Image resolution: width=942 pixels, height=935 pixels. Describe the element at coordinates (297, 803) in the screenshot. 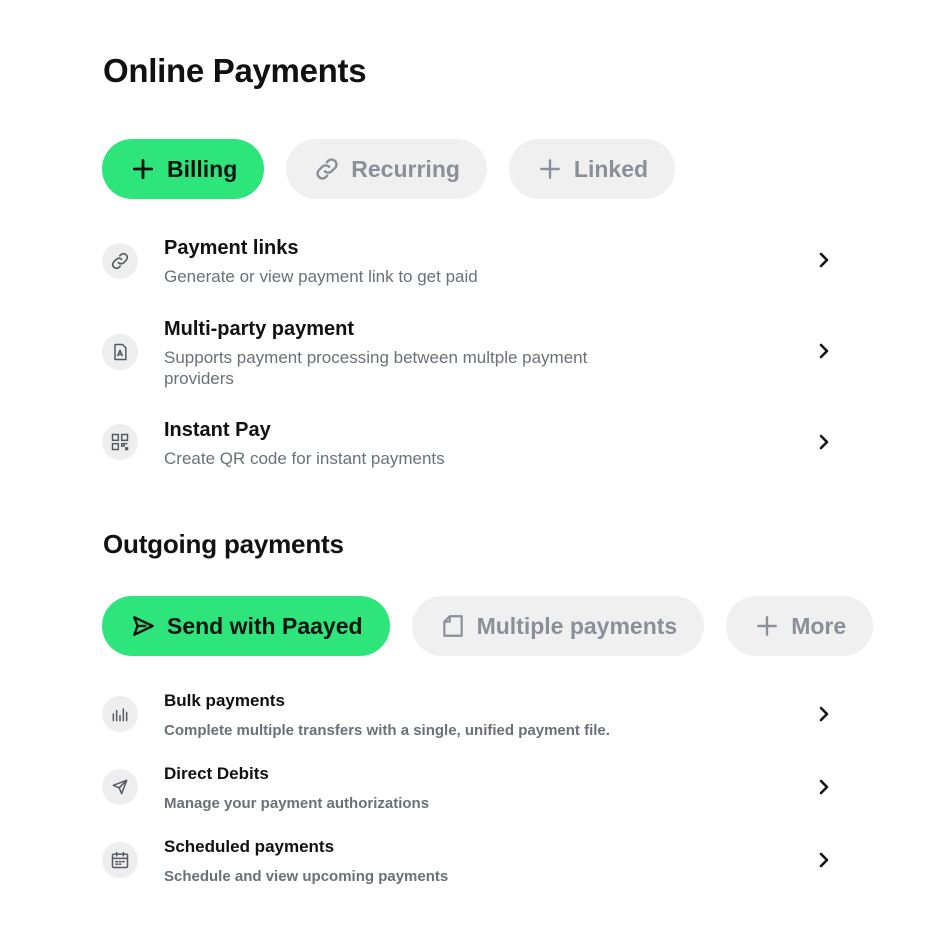

I see `list-item-subtitle: Manage your payment authorizations` at that location.